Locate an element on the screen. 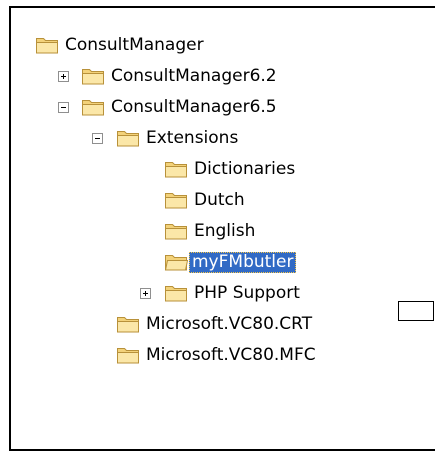 This screenshot has width=435, height=451. tree-item-label-selected: myFMbutler is located at coordinates (243, 262).